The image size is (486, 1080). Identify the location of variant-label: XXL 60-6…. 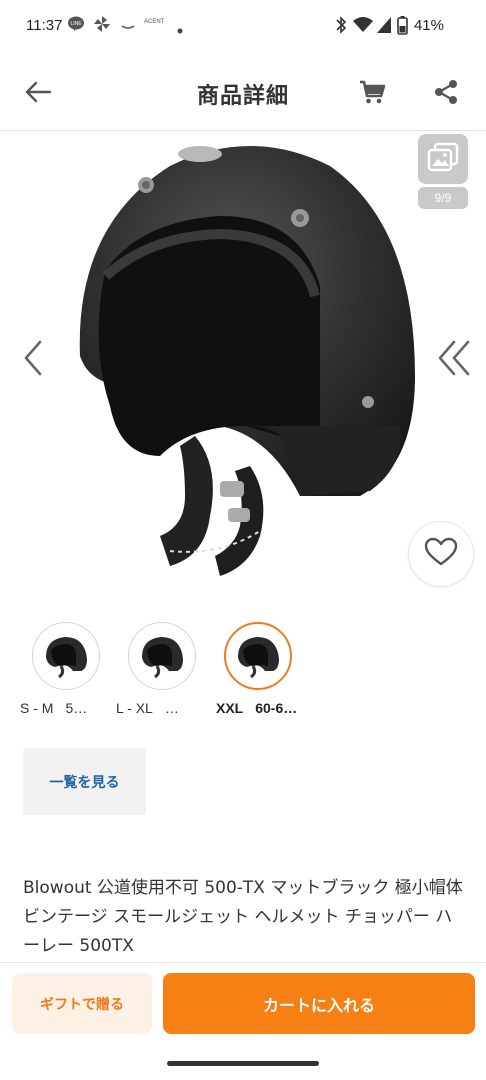
(257, 708).